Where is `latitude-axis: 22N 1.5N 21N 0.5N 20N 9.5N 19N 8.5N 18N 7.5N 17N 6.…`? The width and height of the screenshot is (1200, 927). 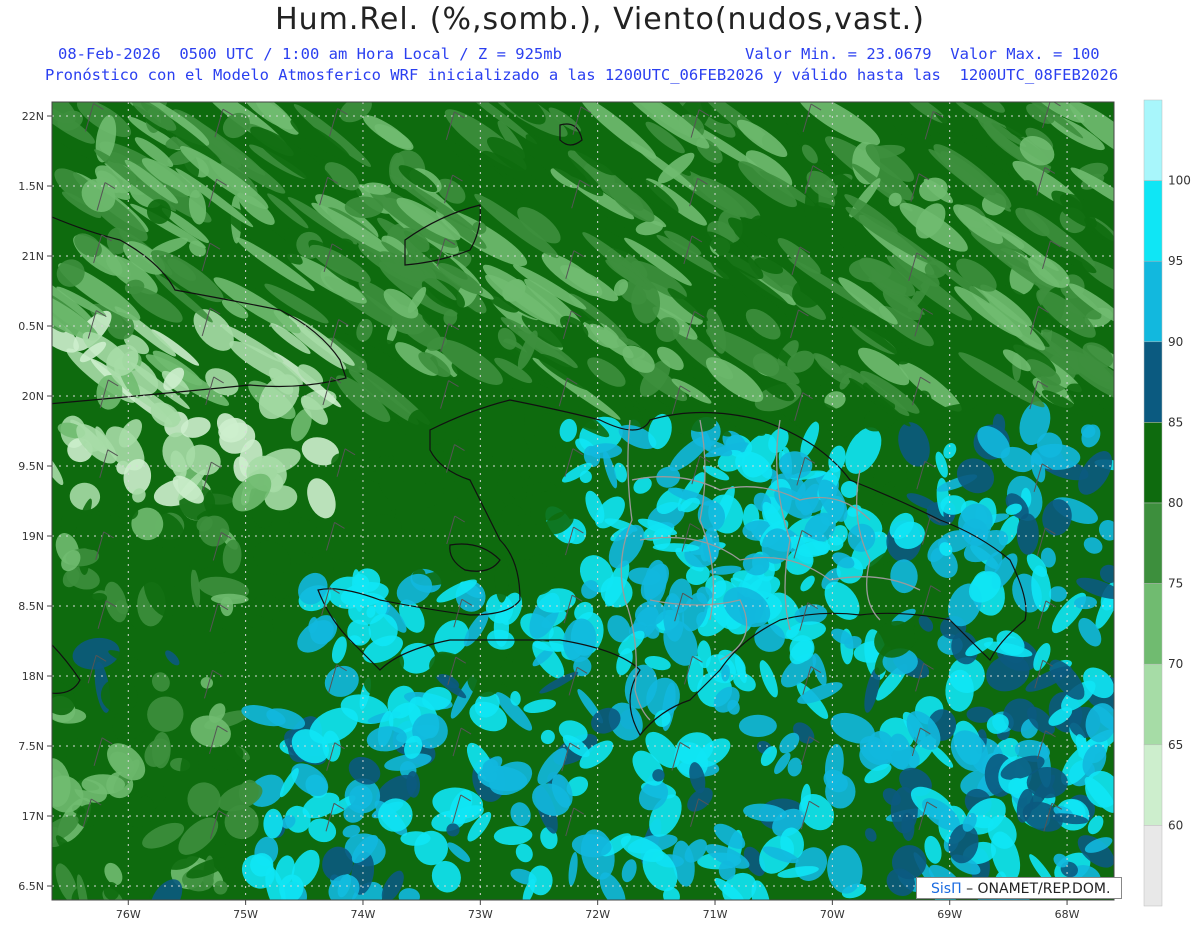 latitude-axis: 22N 1.5N 21N 0.5N 20N 9.5N 19N 8.5N 18N 7.5N 17N 6.… is located at coordinates (35, 501).